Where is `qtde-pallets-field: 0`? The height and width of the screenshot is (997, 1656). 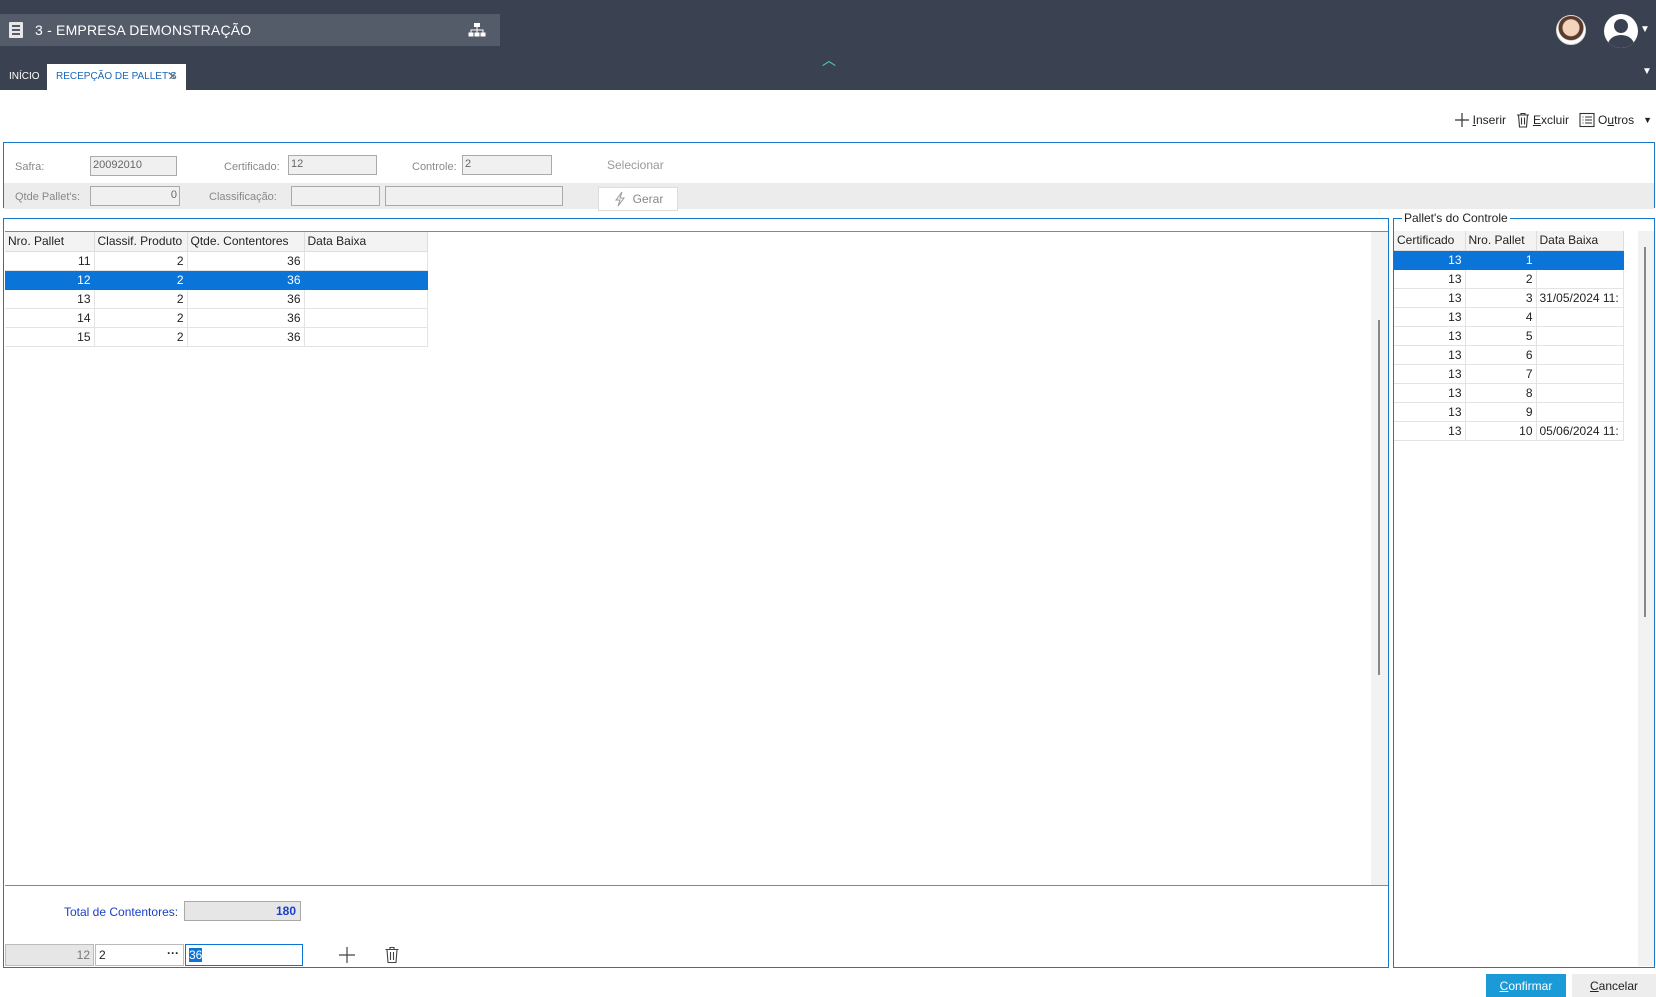
qtde-pallets-field: 0 is located at coordinates (135, 196).